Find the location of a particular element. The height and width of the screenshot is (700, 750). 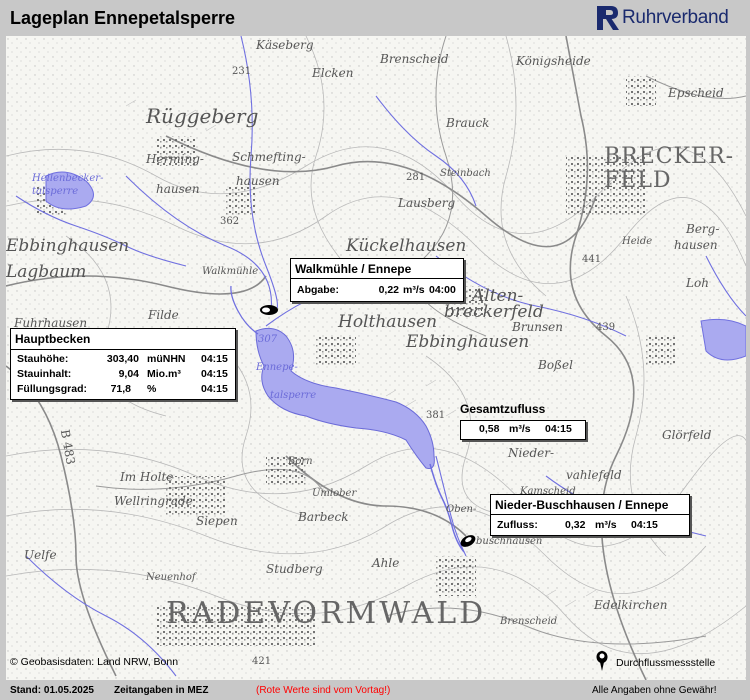

row-value: 303,40 is located at coordinates (122, 359).